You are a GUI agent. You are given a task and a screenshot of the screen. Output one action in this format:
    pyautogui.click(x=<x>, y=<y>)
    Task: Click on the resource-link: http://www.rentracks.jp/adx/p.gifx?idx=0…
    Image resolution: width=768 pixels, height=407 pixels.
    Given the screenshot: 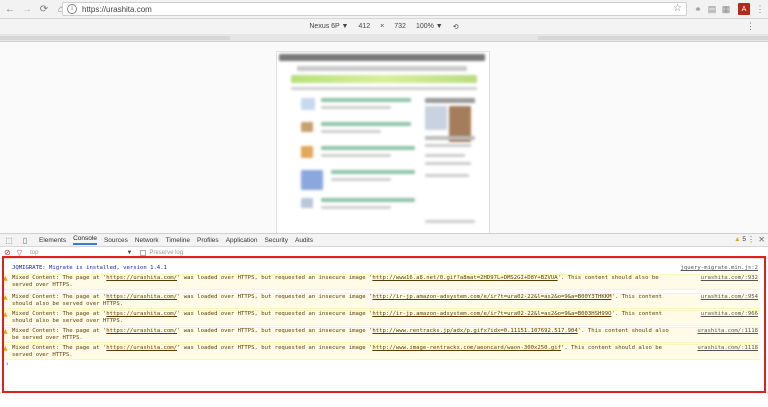 What is the action you would take?
    pyautogui.click(x=474, y=331)
    